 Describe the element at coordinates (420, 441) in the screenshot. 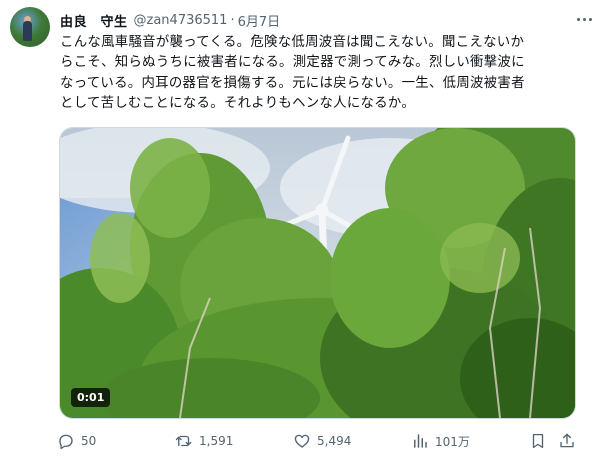

I see `views-icon` at that location.